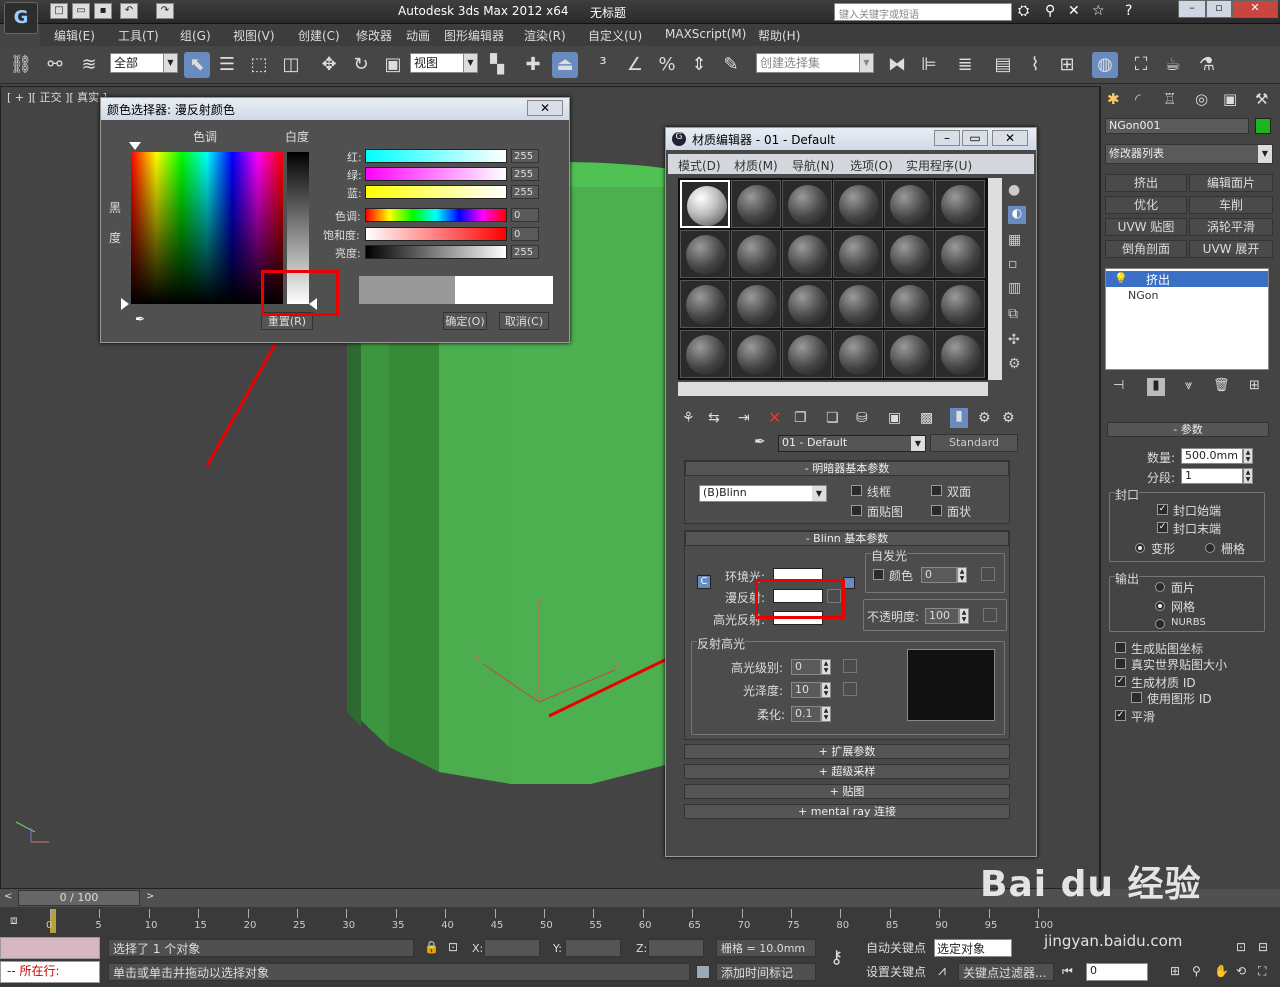 This screenshot has width=1280, height=987. Describe the element at coordinates (59, 11) in the screenshot. I see `new-file-icon: □` at that location.